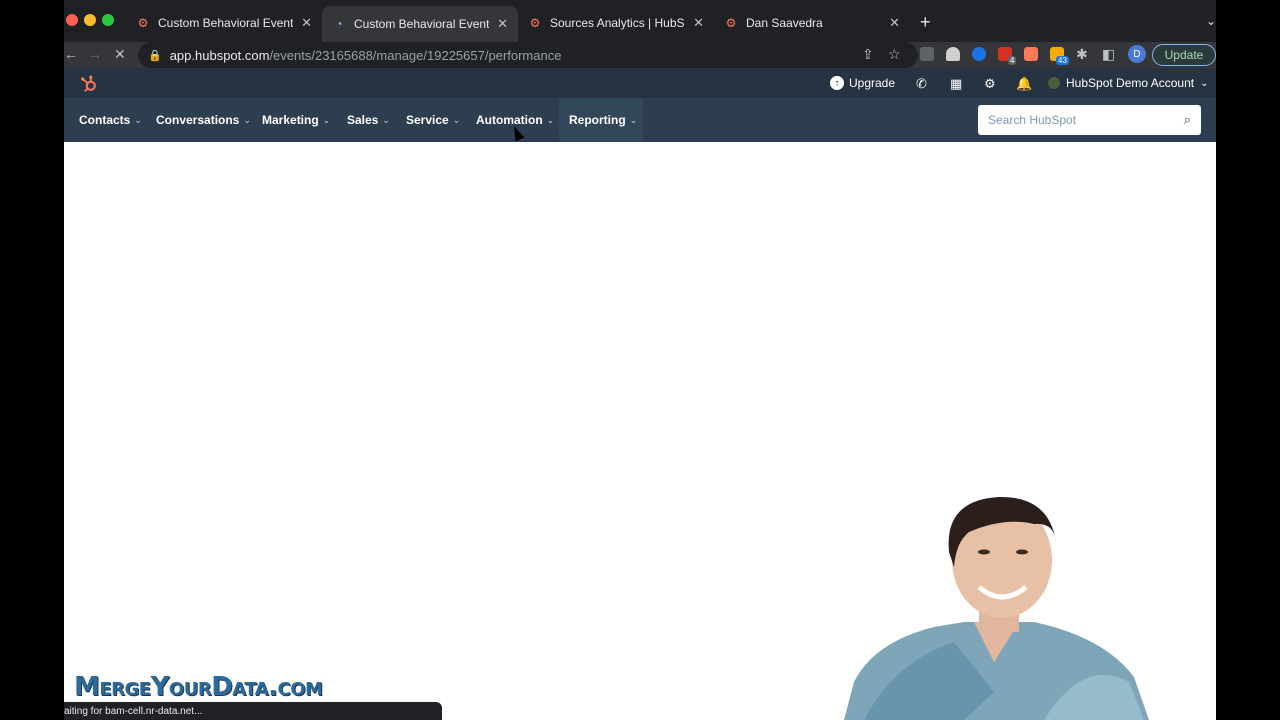 The height and width of the screenshot is (720, 1280). Describe the element at coordinates (198, 120) in the screenshot. I see `nav-label: Conversations` at that location.